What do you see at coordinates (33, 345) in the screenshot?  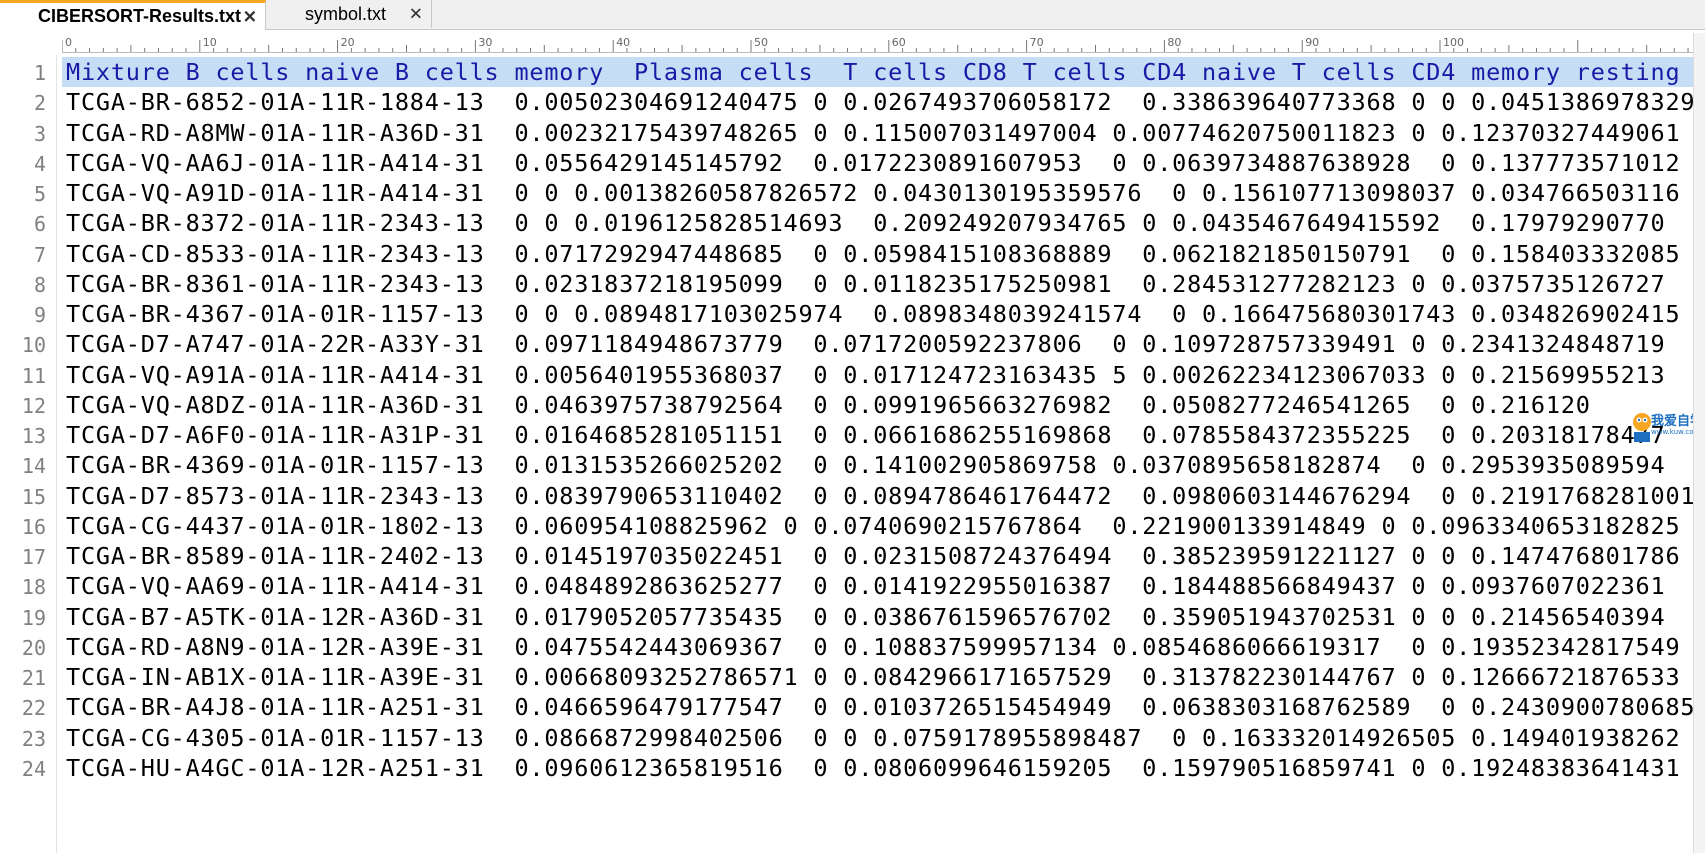 I see `line-number: 10` at bounding box center [33, 345].